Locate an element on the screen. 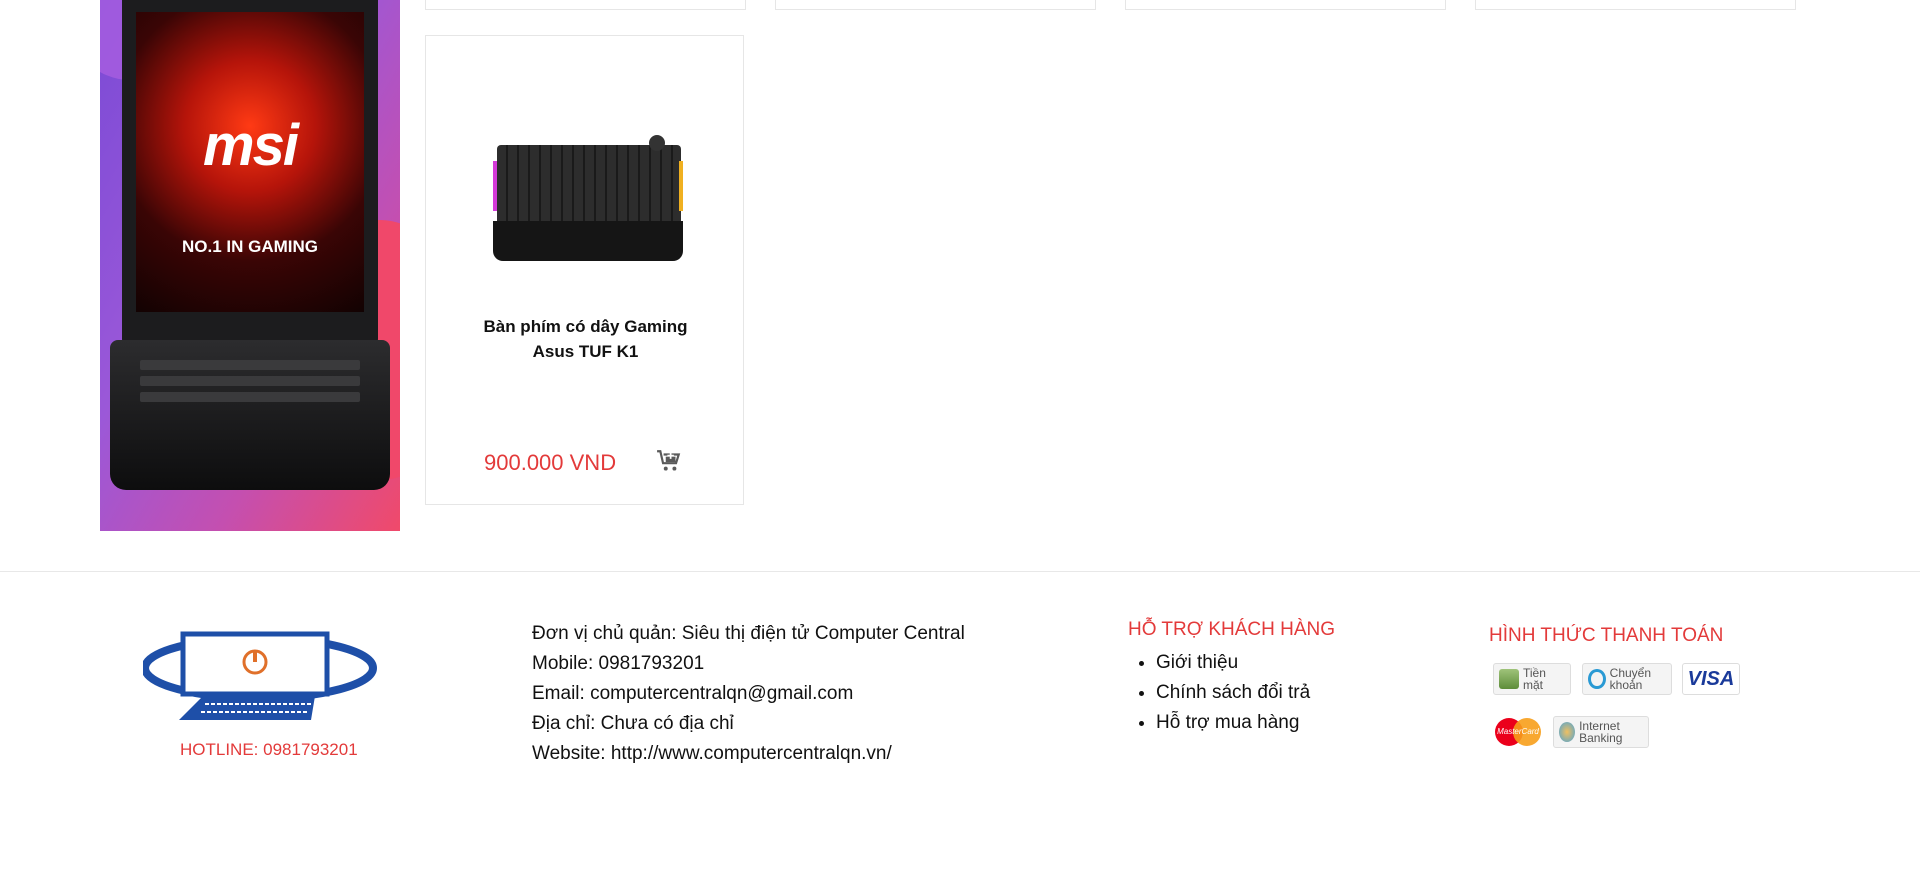 The width and height of the screenshot is (1920, 887). keyboard-knob is located at coordinates (657, 143).